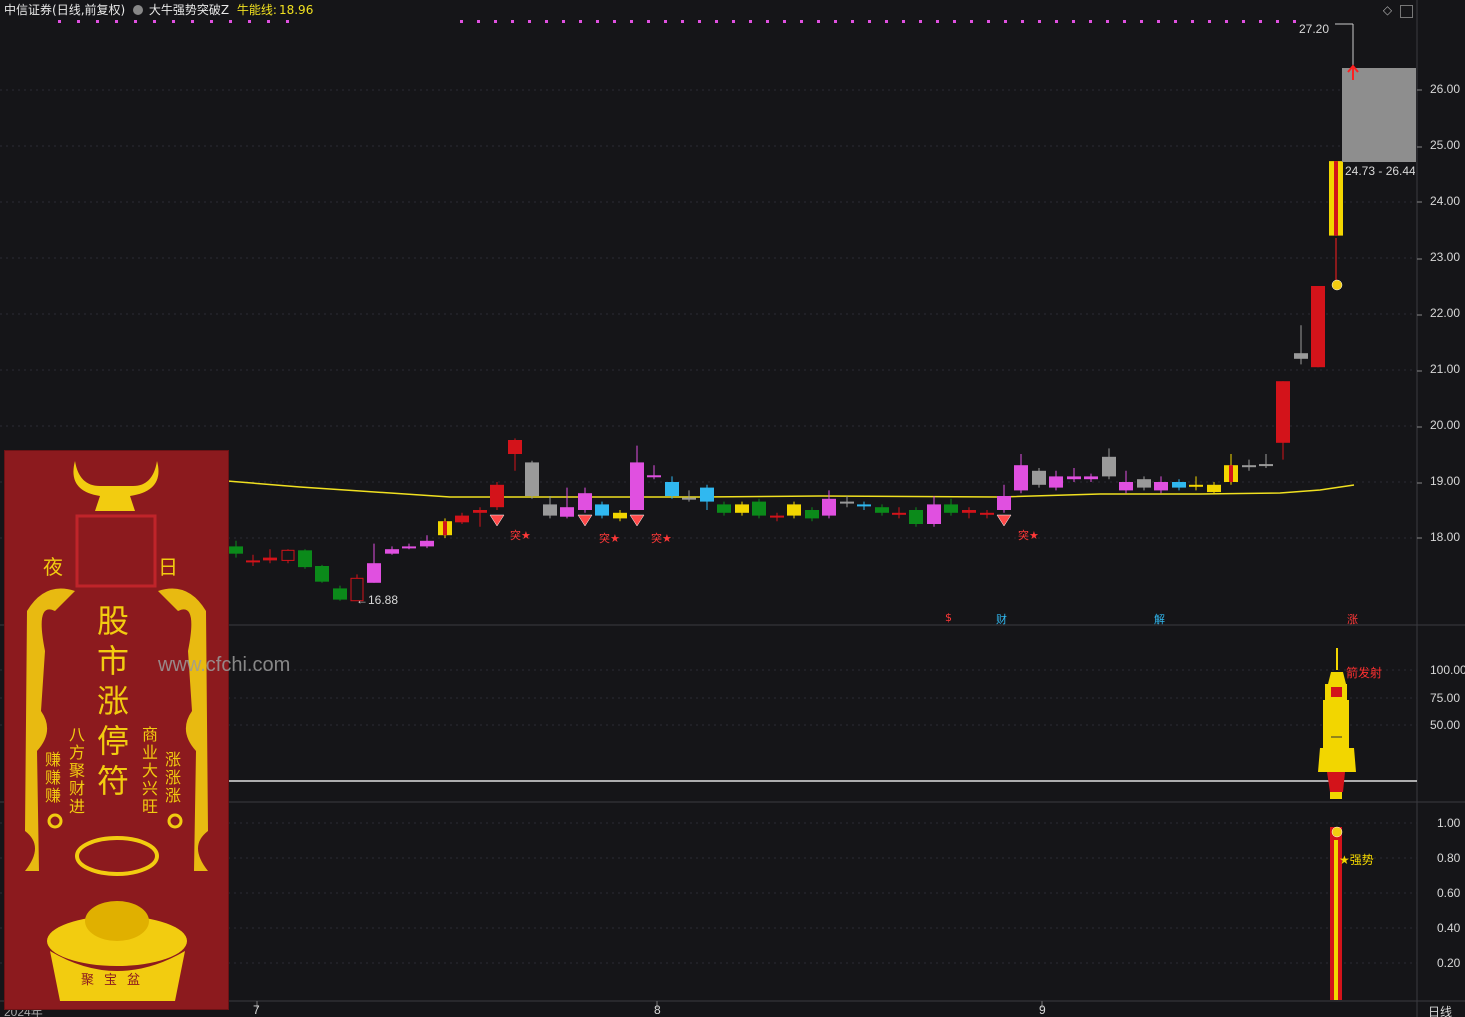 This screenshot has height=1017, width=1465. What do you see at coordinates (1336, 782) in the screenshot?
I see `rocket-flame` at bounding box center [1336, 782].